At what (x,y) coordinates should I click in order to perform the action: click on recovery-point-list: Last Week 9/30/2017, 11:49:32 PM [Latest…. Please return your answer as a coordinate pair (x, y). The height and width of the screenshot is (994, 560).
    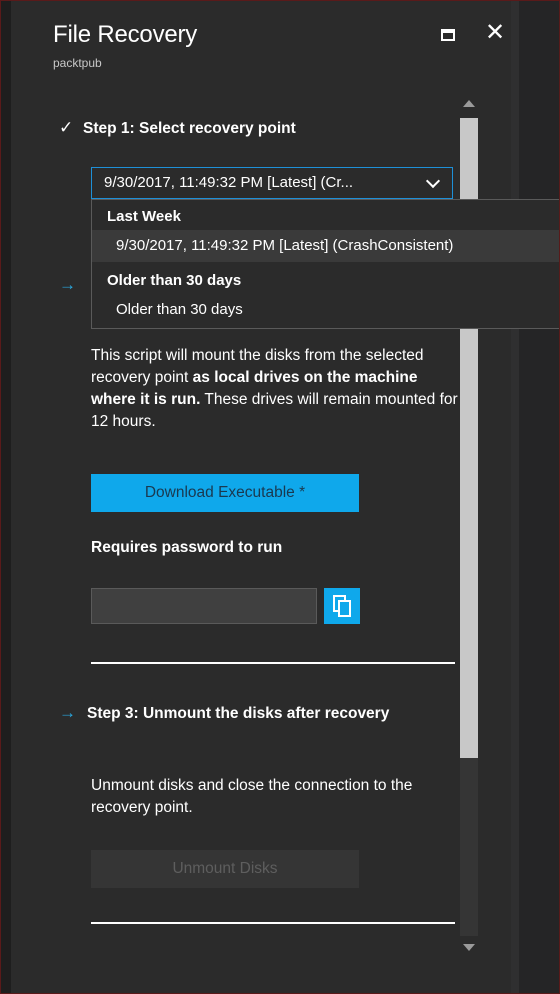
    Looking at the image, I should click on (325, 264).